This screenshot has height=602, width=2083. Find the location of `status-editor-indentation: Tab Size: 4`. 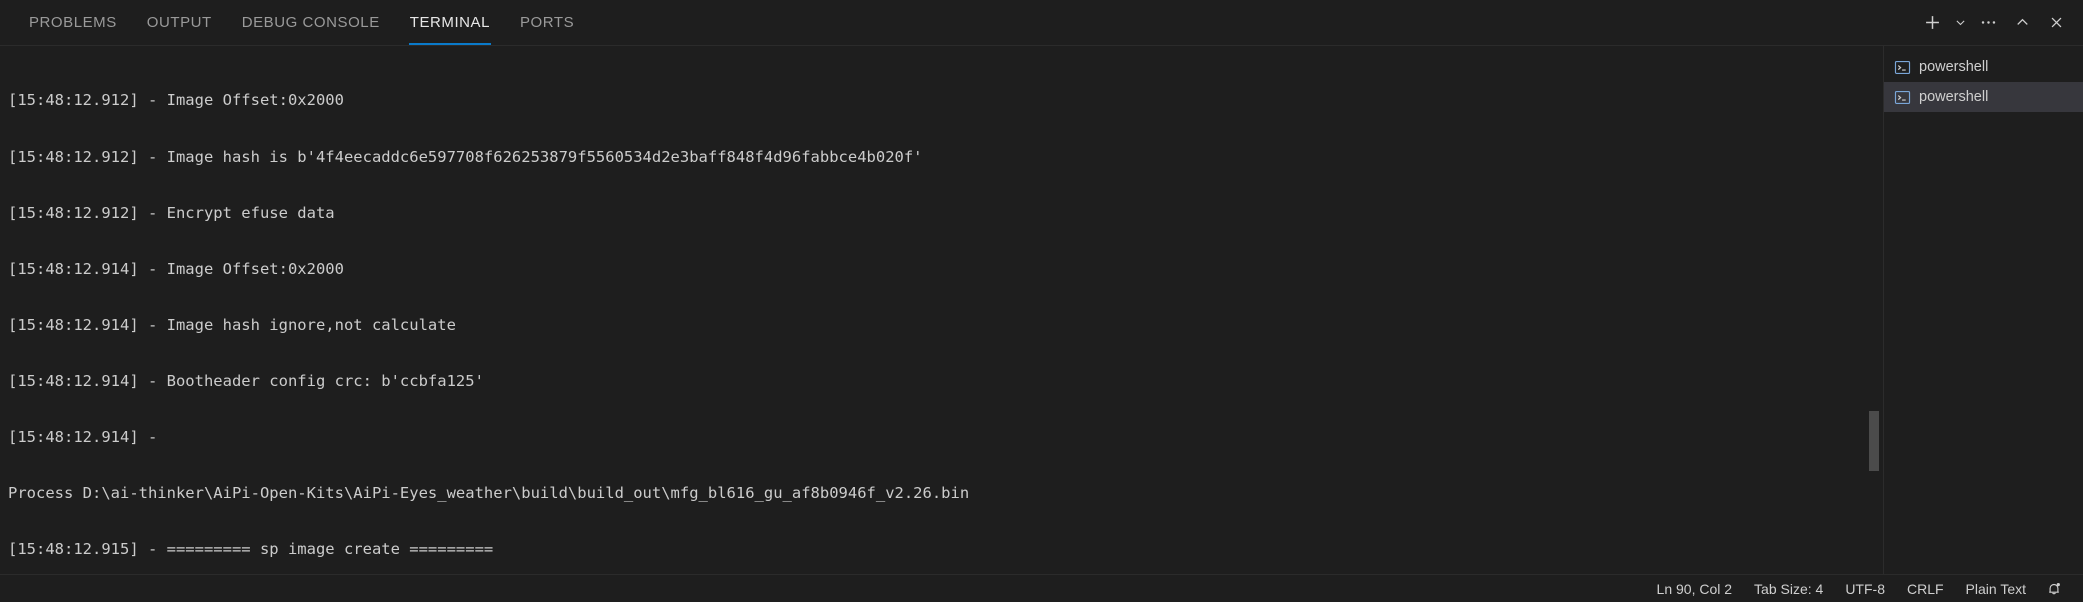

status-editor-indentation: Tab Size: 4 is located at coordinates (1788, 588).